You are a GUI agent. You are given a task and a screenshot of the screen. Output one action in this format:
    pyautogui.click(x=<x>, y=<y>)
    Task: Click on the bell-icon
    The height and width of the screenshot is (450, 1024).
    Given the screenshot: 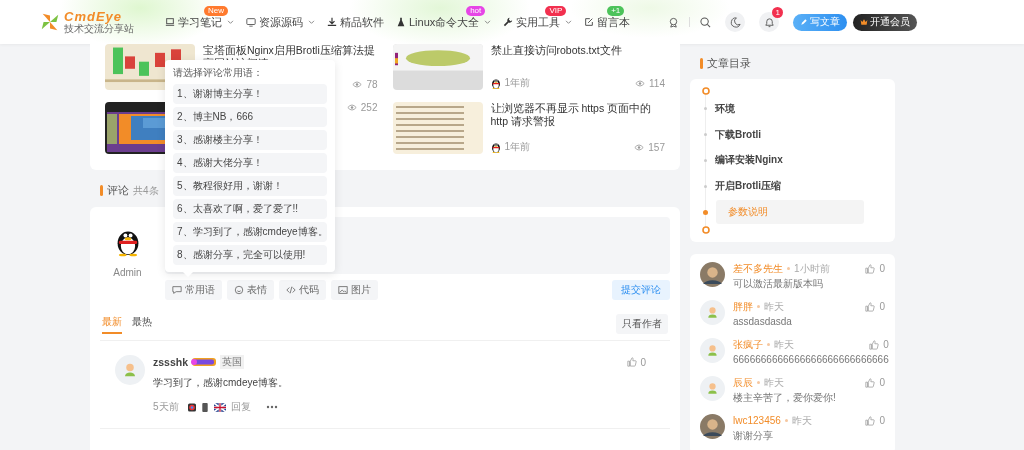 What is the action you would take?
    pyautogui.click(x=769, y=22)
    